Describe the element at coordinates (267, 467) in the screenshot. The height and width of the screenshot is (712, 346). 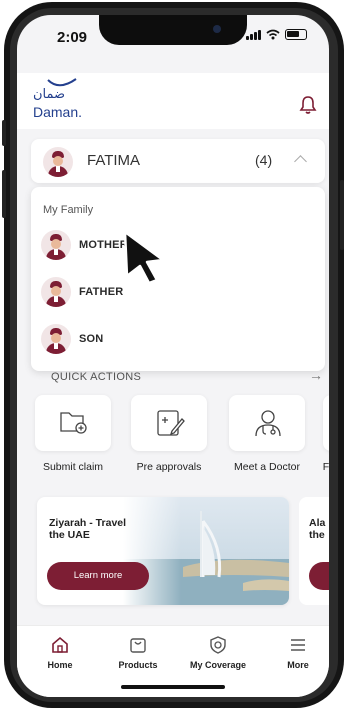
I see `quick-action-label: Meet a Doctor` at that location.